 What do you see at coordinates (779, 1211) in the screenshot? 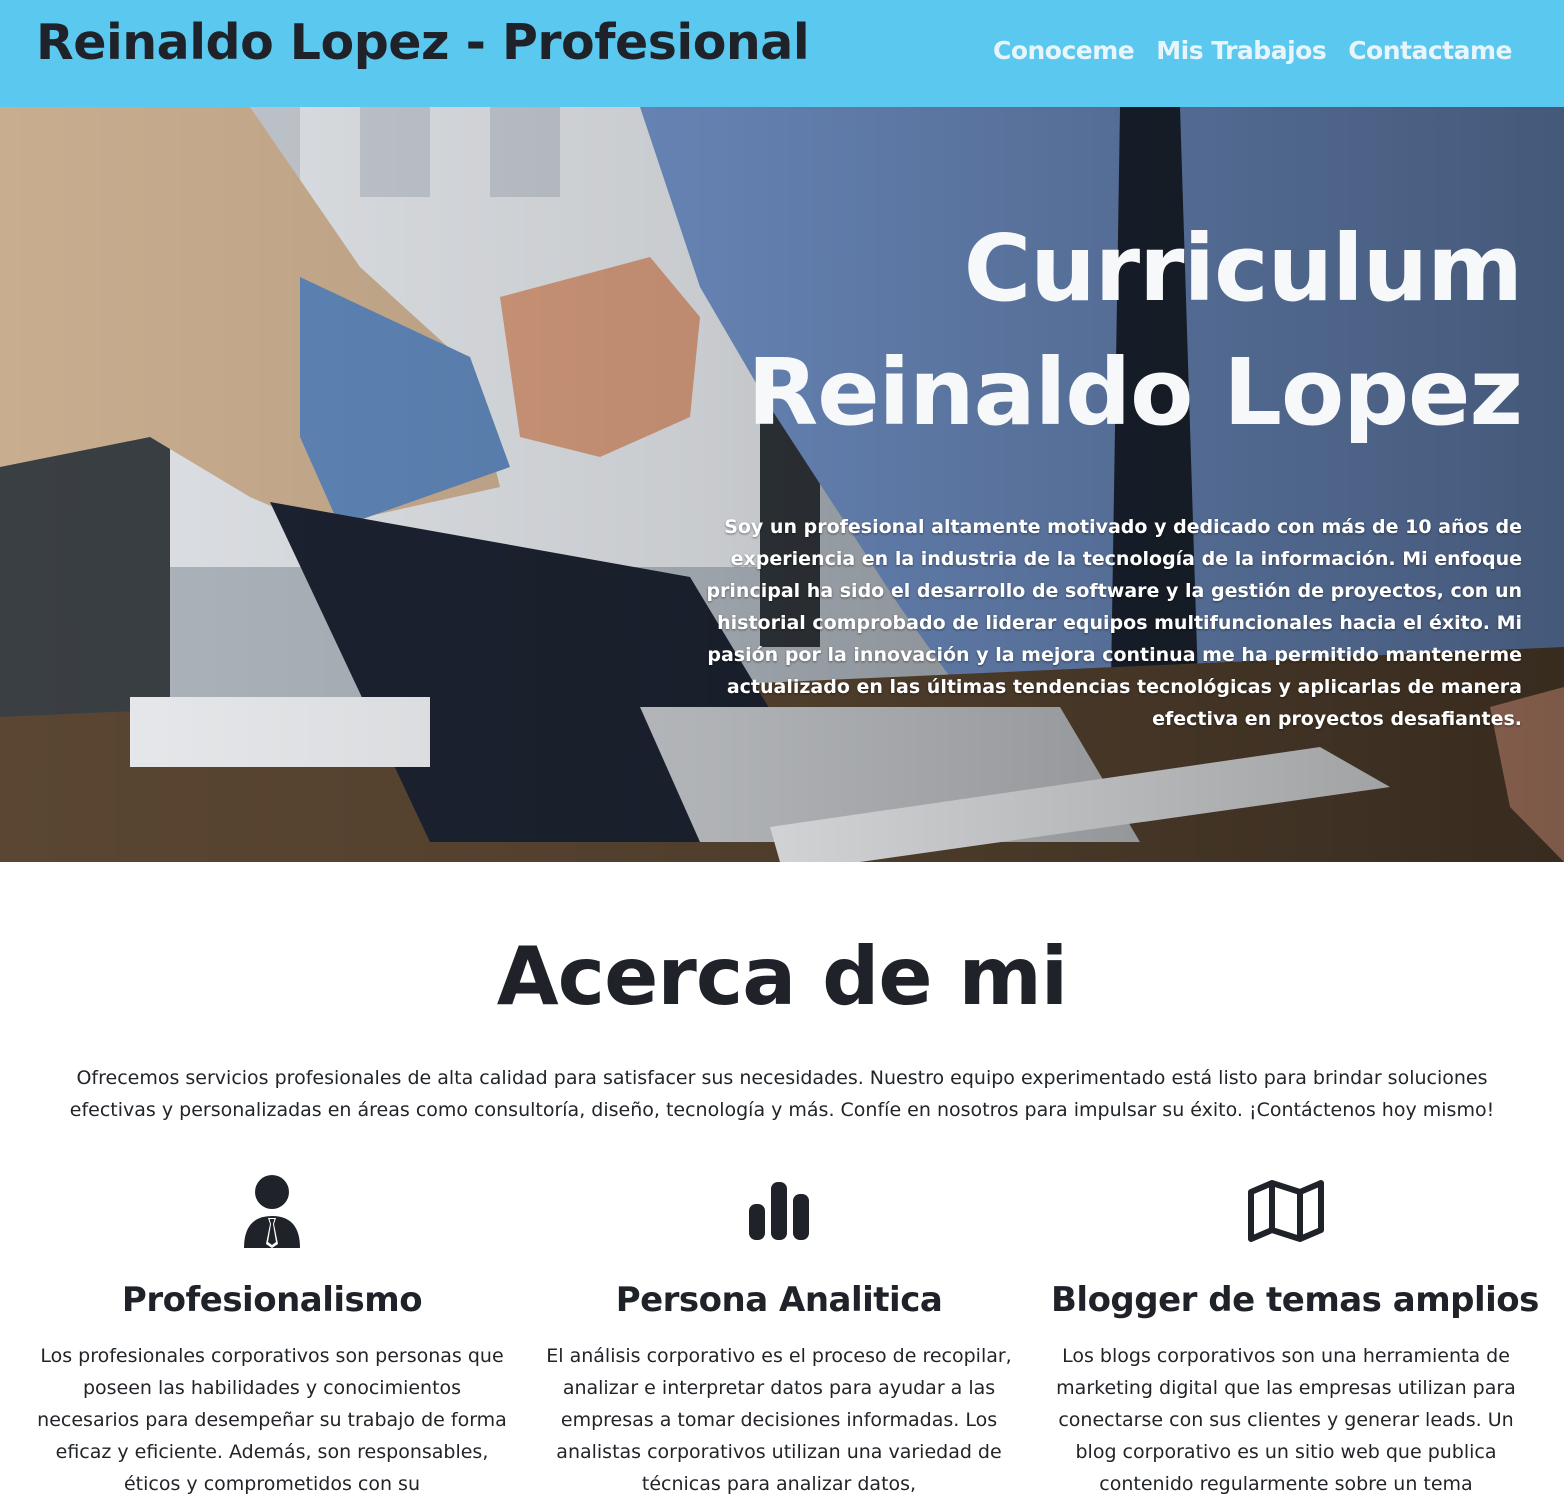
I see `bar-chart-icon` at bounding box center [779, 1211].